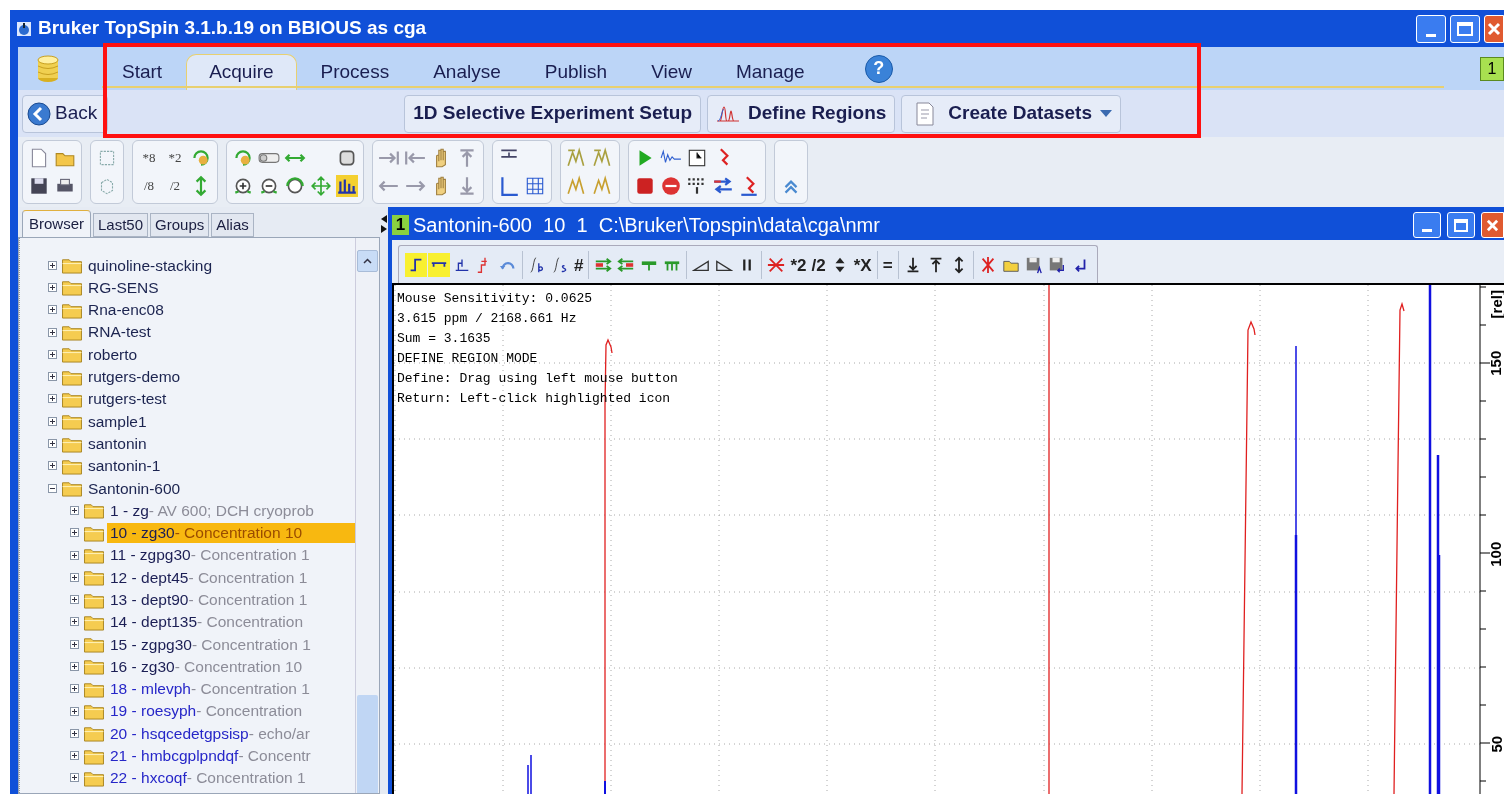 The width and height of the screenshot is (1504, 794). What do you see at coordinates (645, 186) in the screenshot?
I see `stop-icon` at bounding box center [645, 186].